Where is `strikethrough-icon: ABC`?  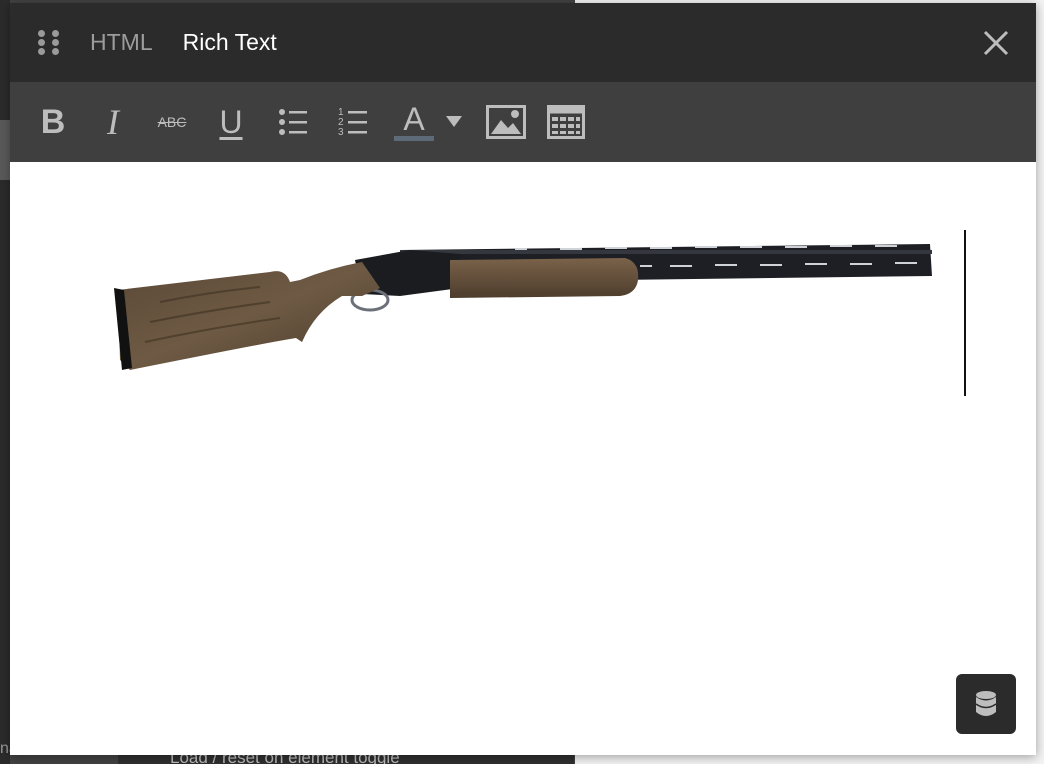 strikethrough-icon: ABC is located at coordinates (172, 122).